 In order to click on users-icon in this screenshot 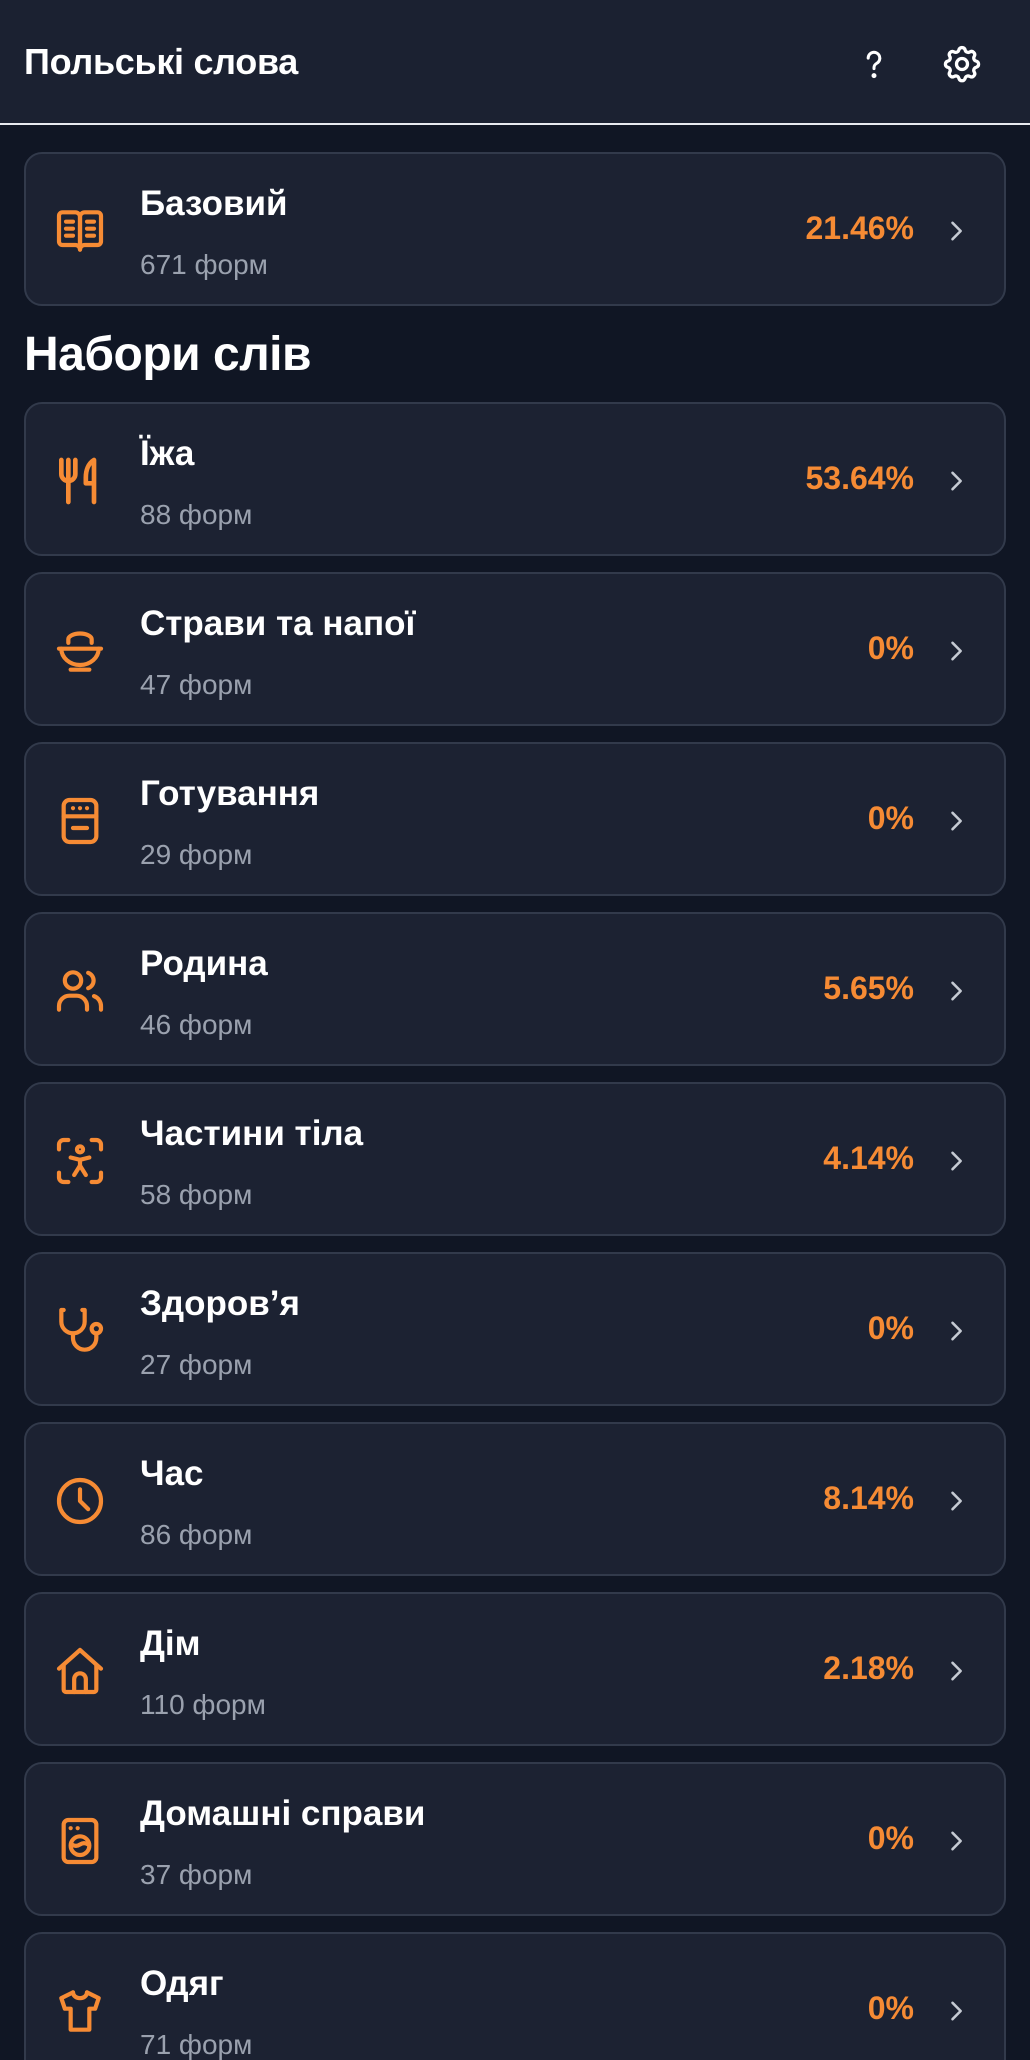, I will do `click(80, 991)`.